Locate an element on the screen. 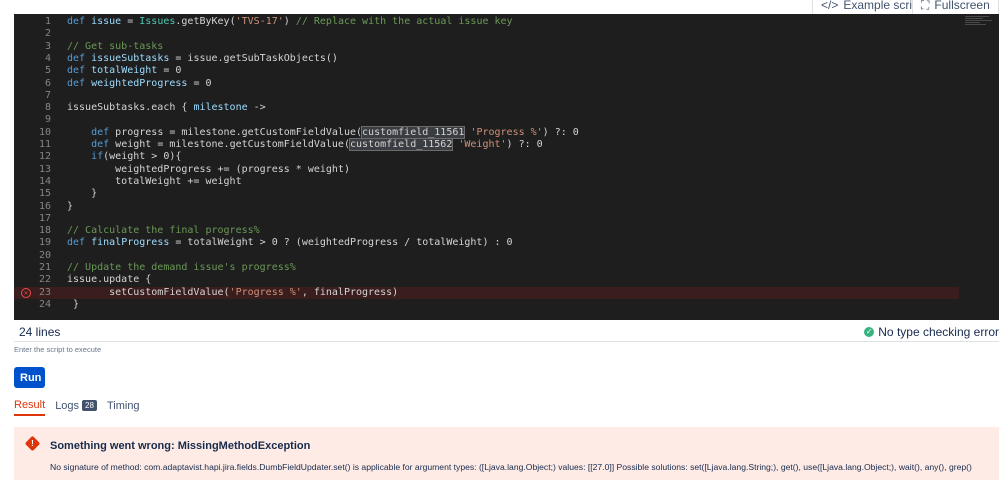 The width and height of the screenshot is (999, 480). code-line: 8 issueSubtasks.each { milestone -> is located at coordinates (506, 108).